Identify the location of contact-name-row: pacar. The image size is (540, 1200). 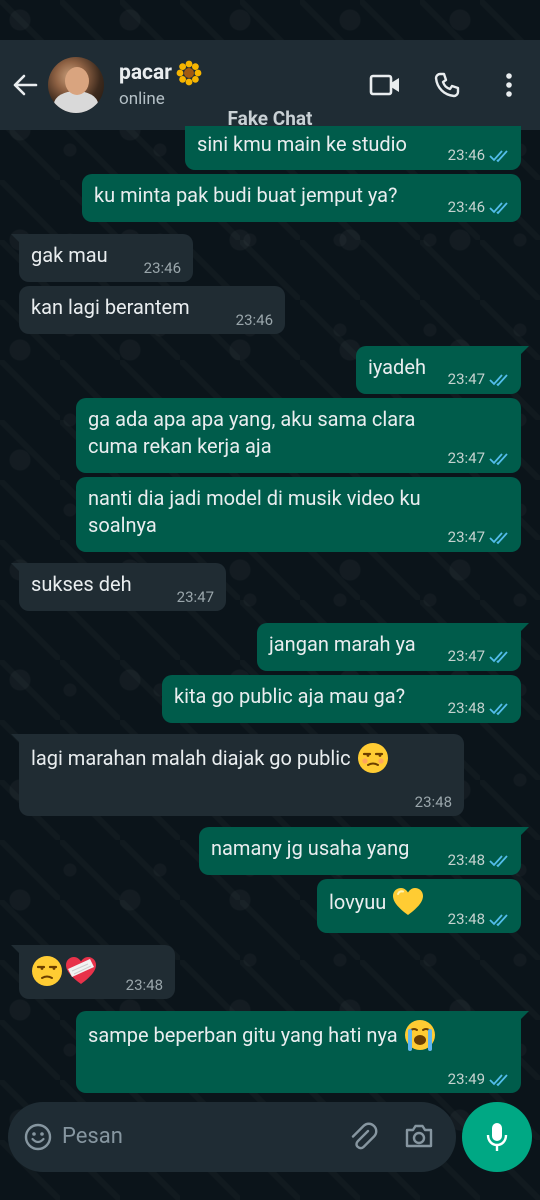
(160, 73).